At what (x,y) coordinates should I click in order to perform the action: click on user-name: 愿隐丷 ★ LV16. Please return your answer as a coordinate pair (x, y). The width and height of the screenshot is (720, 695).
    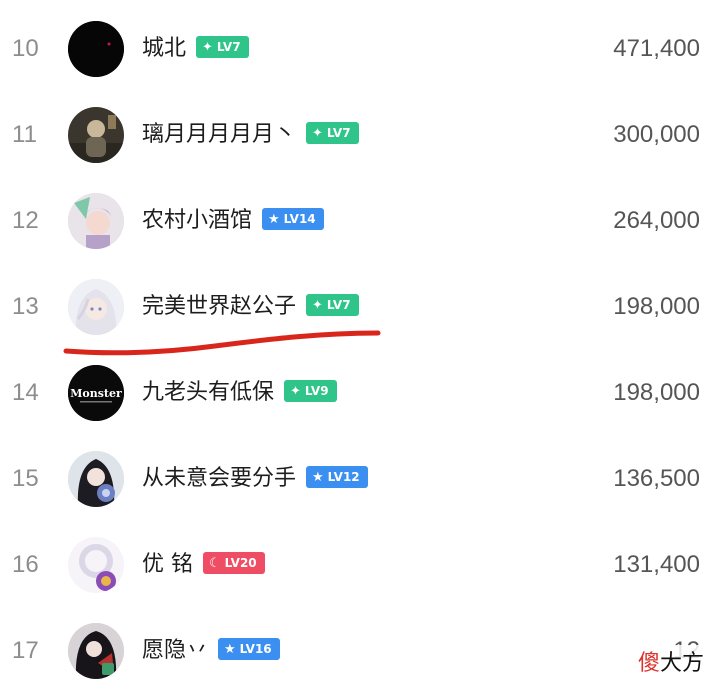
    Looking at the image, I should click on (211, 651).